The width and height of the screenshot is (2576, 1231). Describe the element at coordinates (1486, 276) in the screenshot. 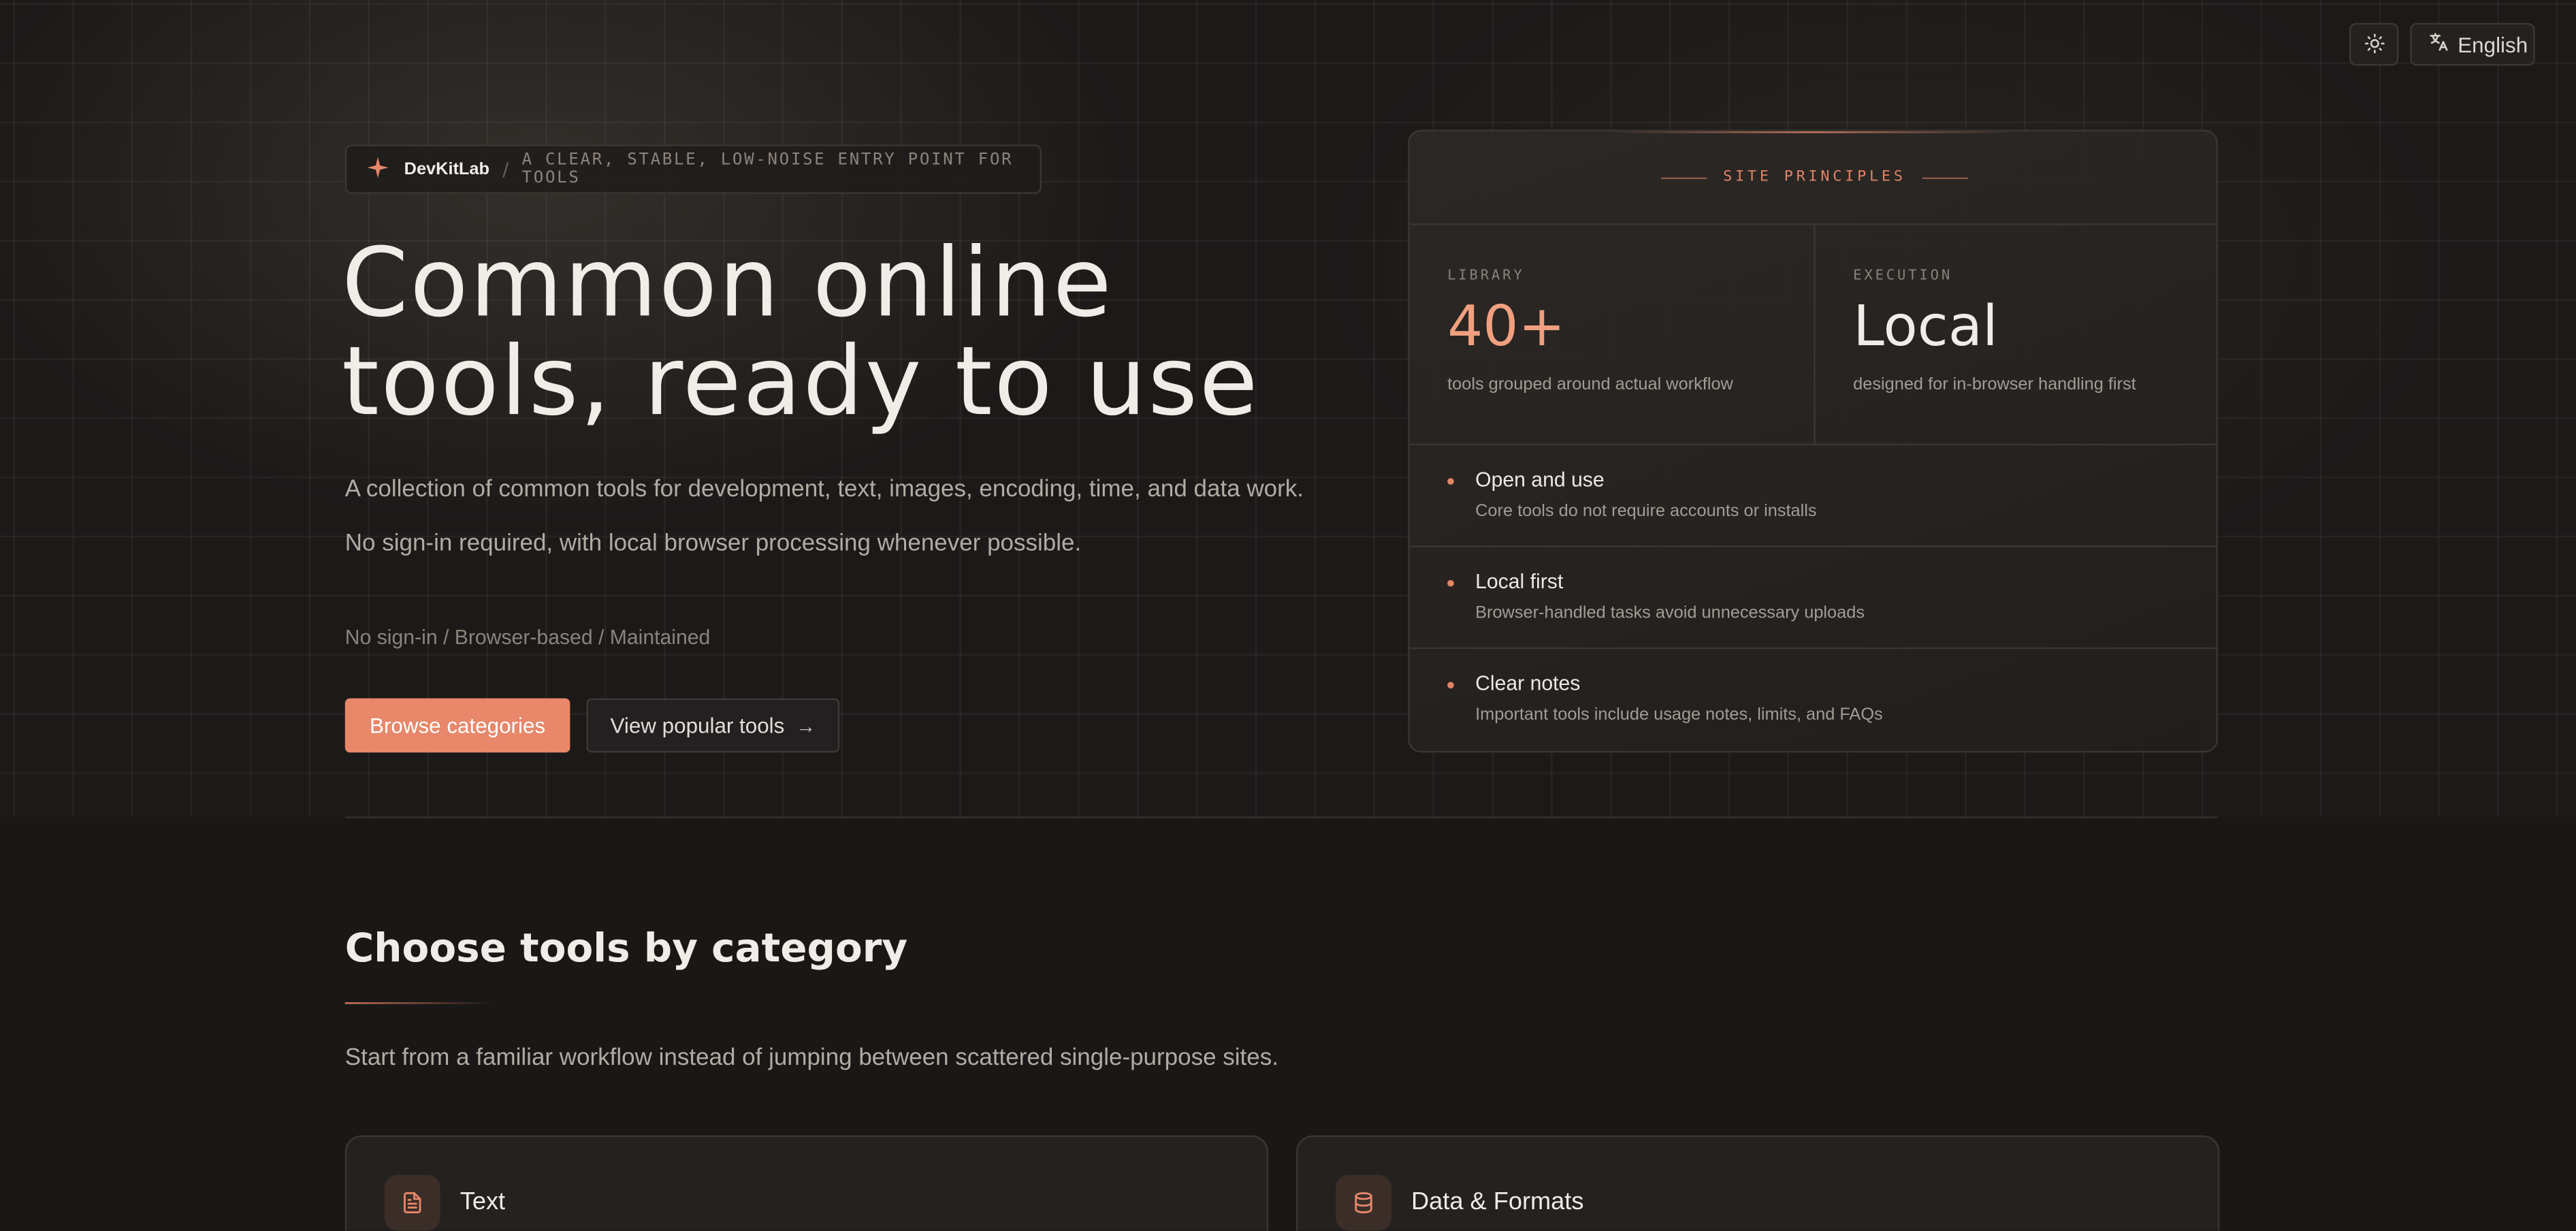

I see `stat-label: LIBRARY` at that location.